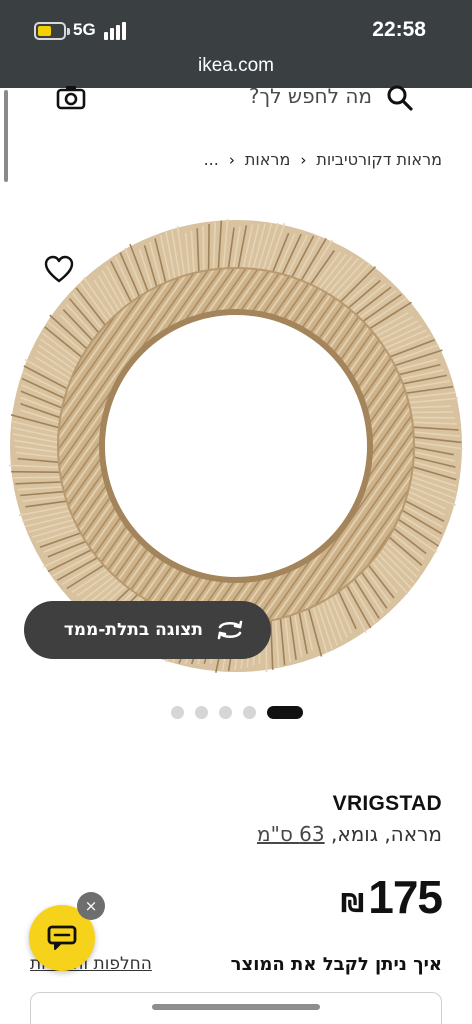 This screenshot has height=1024, width=472. Describe the element at coordinates (91, 906) in the screenshot. I see `close-icon: ×` at that location.